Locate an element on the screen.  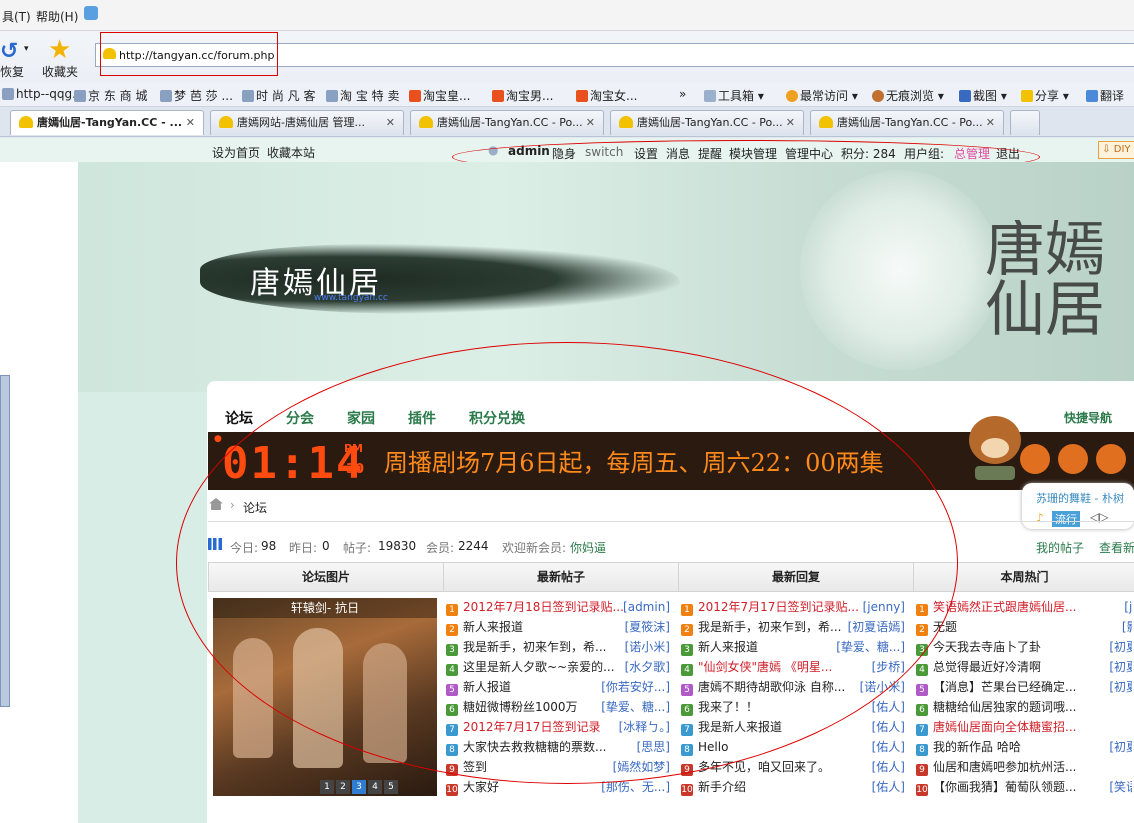
pager-dot-5: 5 is located at coordinates (391, 787).